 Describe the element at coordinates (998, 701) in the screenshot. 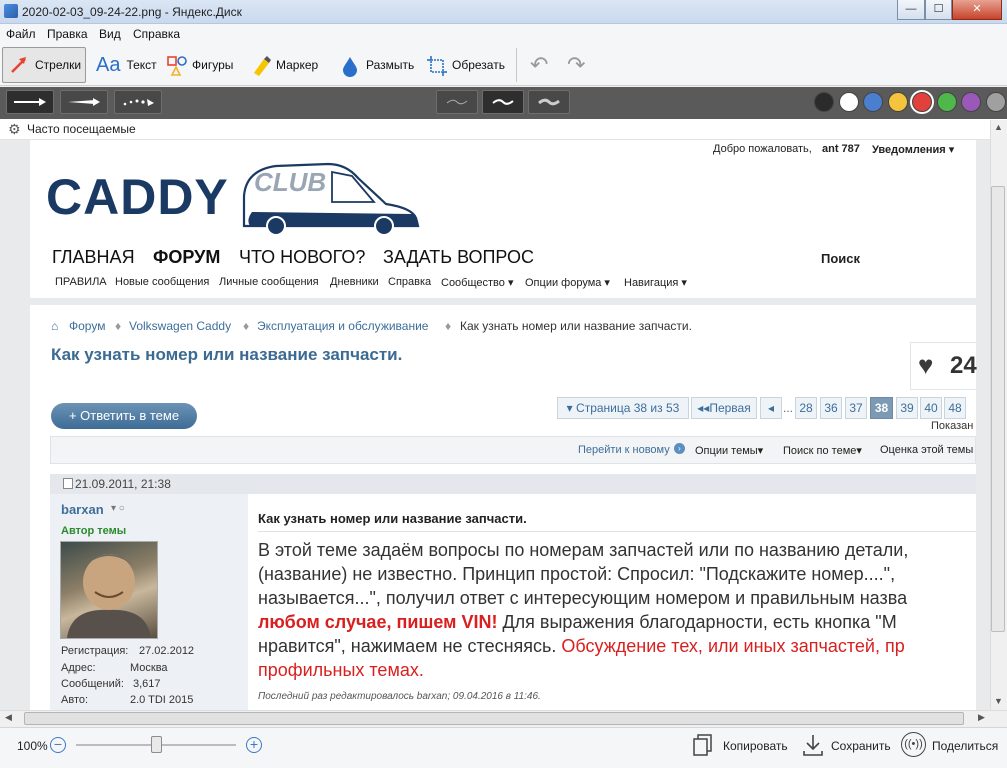

I see `scroll-down-icon: ▼` at that location.